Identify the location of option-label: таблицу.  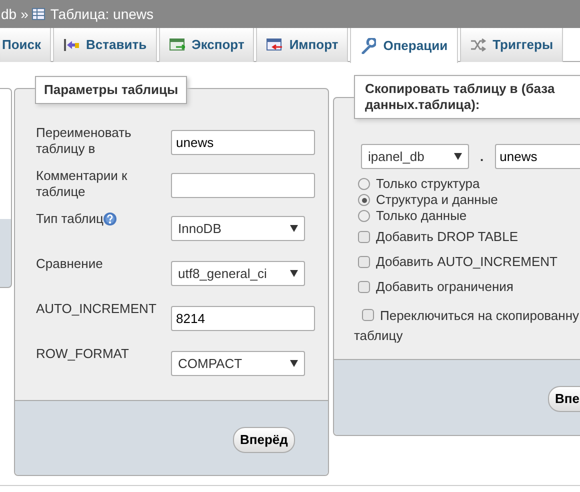
(378, 336).